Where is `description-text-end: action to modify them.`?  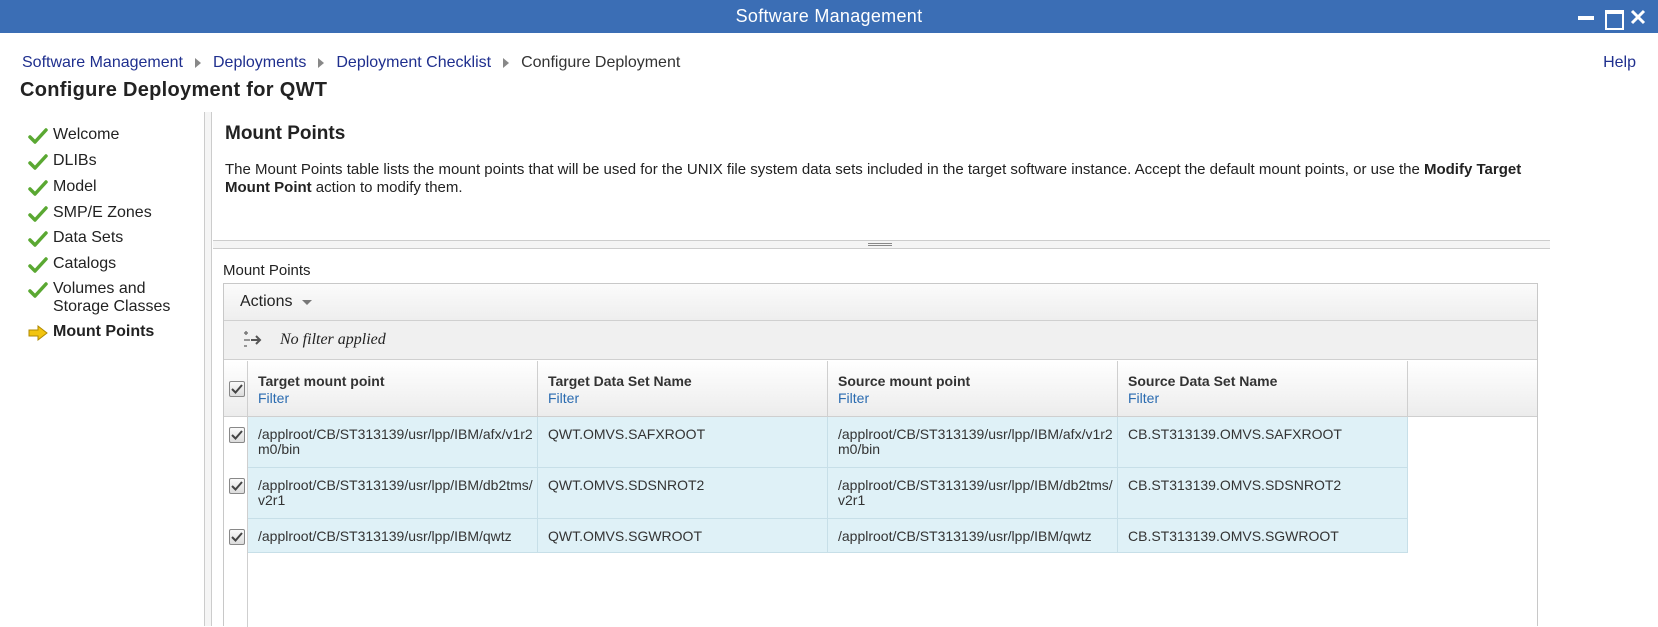
description-text-end: action to modify them. is located at coordinates (387, 187).